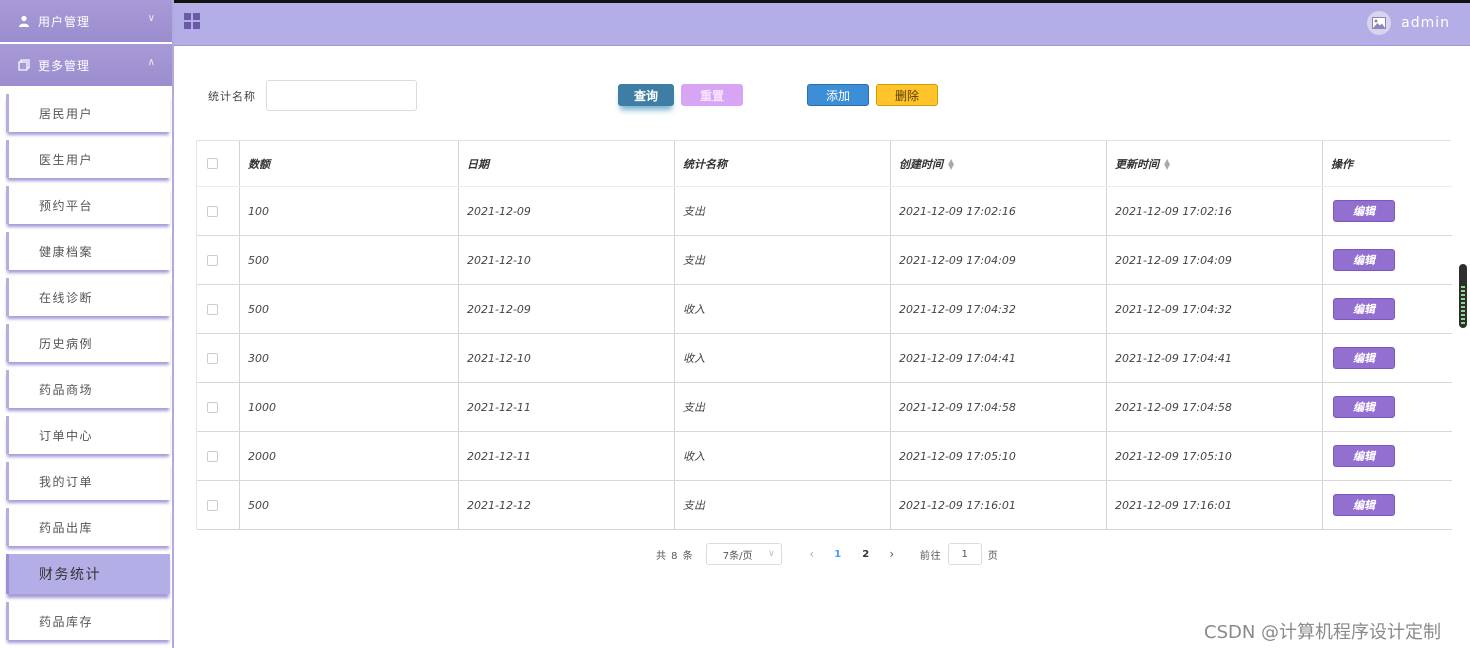 The image size is (1470, 648). Describe the element at coordinates (812, 554) in the screenshot. I see `prev-page-icon: ‹` at that location.